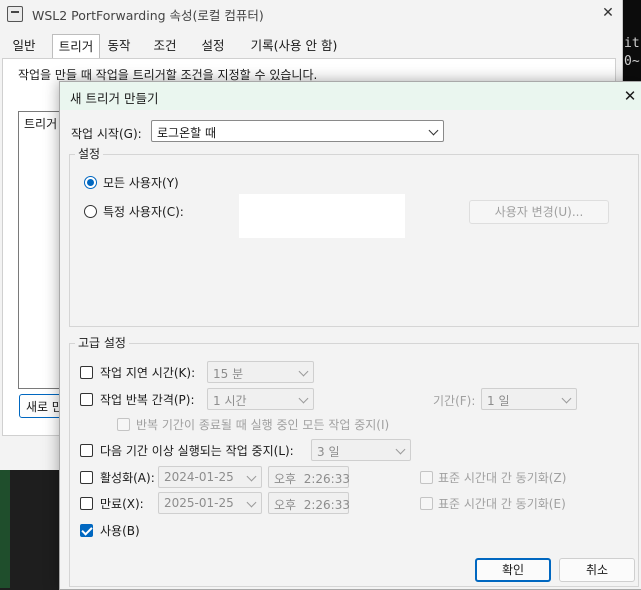 The width and height of the screenshot is (641, 590). What do you see at coordinates (86, 530) in the screenshot?
I see `enabled-checkbox` at bounding box center [86, 530].